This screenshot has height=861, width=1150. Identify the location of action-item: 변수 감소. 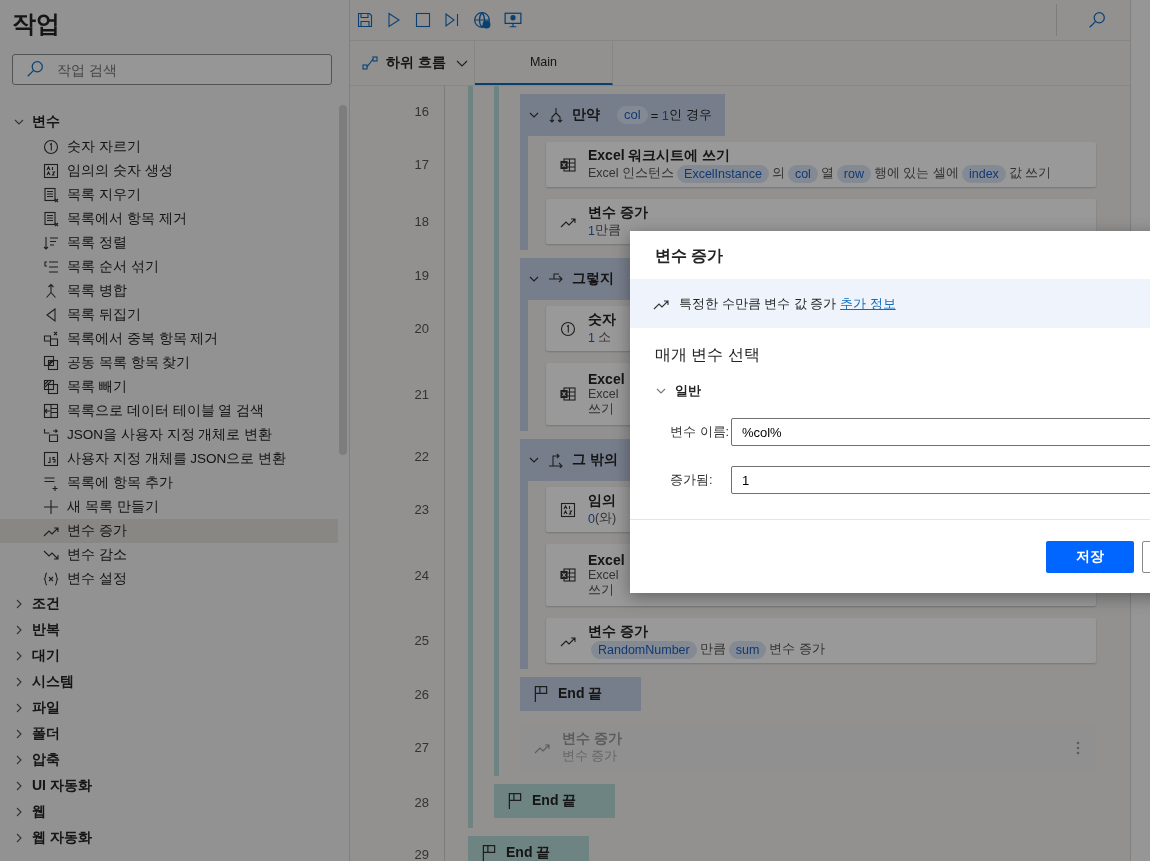
(169, 555).